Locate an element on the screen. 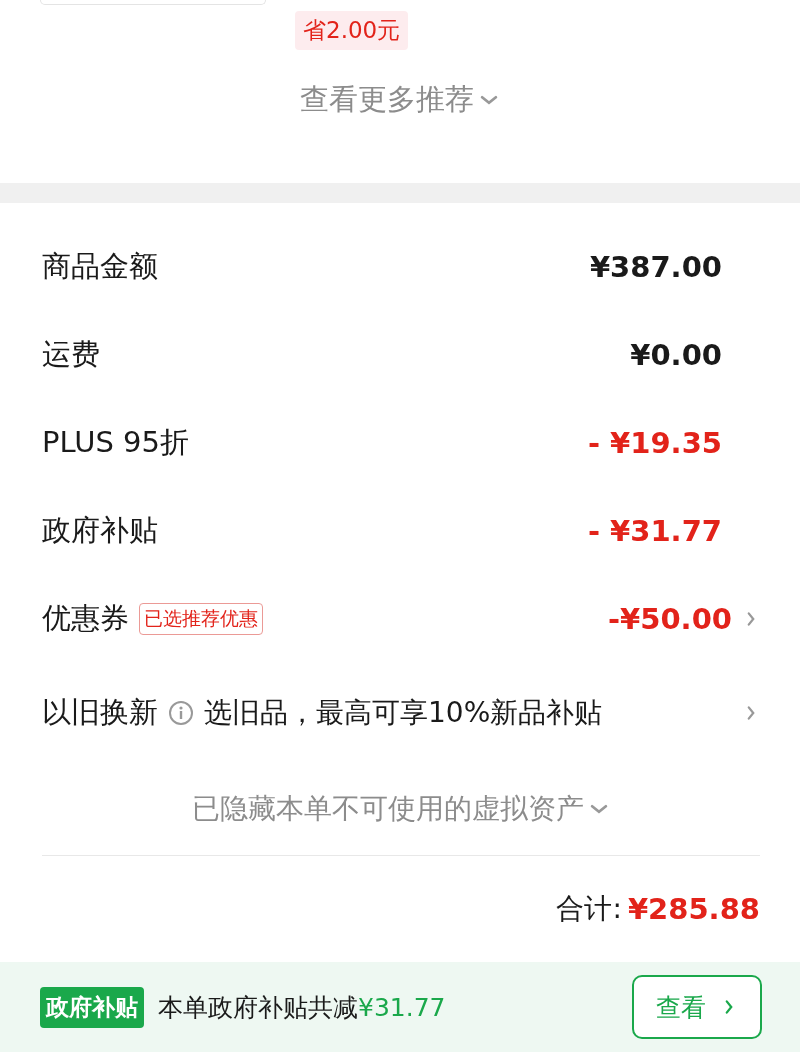 Image resolution: width=800 pixels, height=1055 pixels. total-value: ¥285.88 is located at coordinates (693, 909).